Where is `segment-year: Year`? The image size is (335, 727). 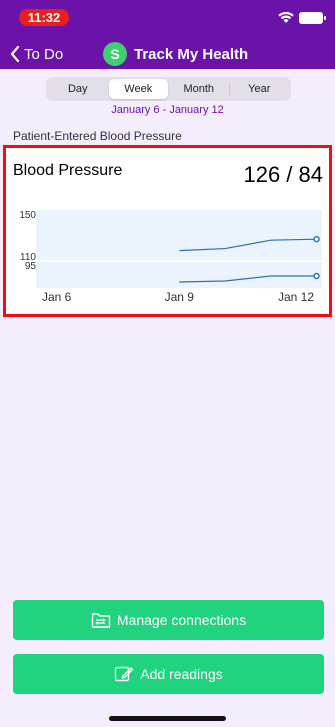
segment-year: Year is located at coordinates (260, 89).